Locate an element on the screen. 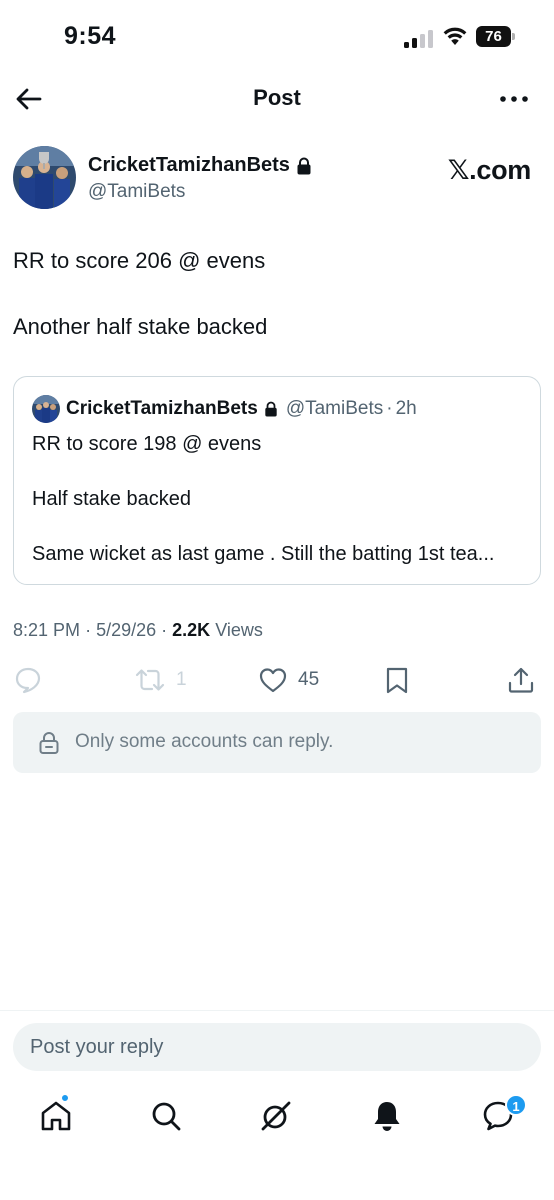 This screenshot has height=1200, width=554. reply-button is located at coordinates (28, 680).